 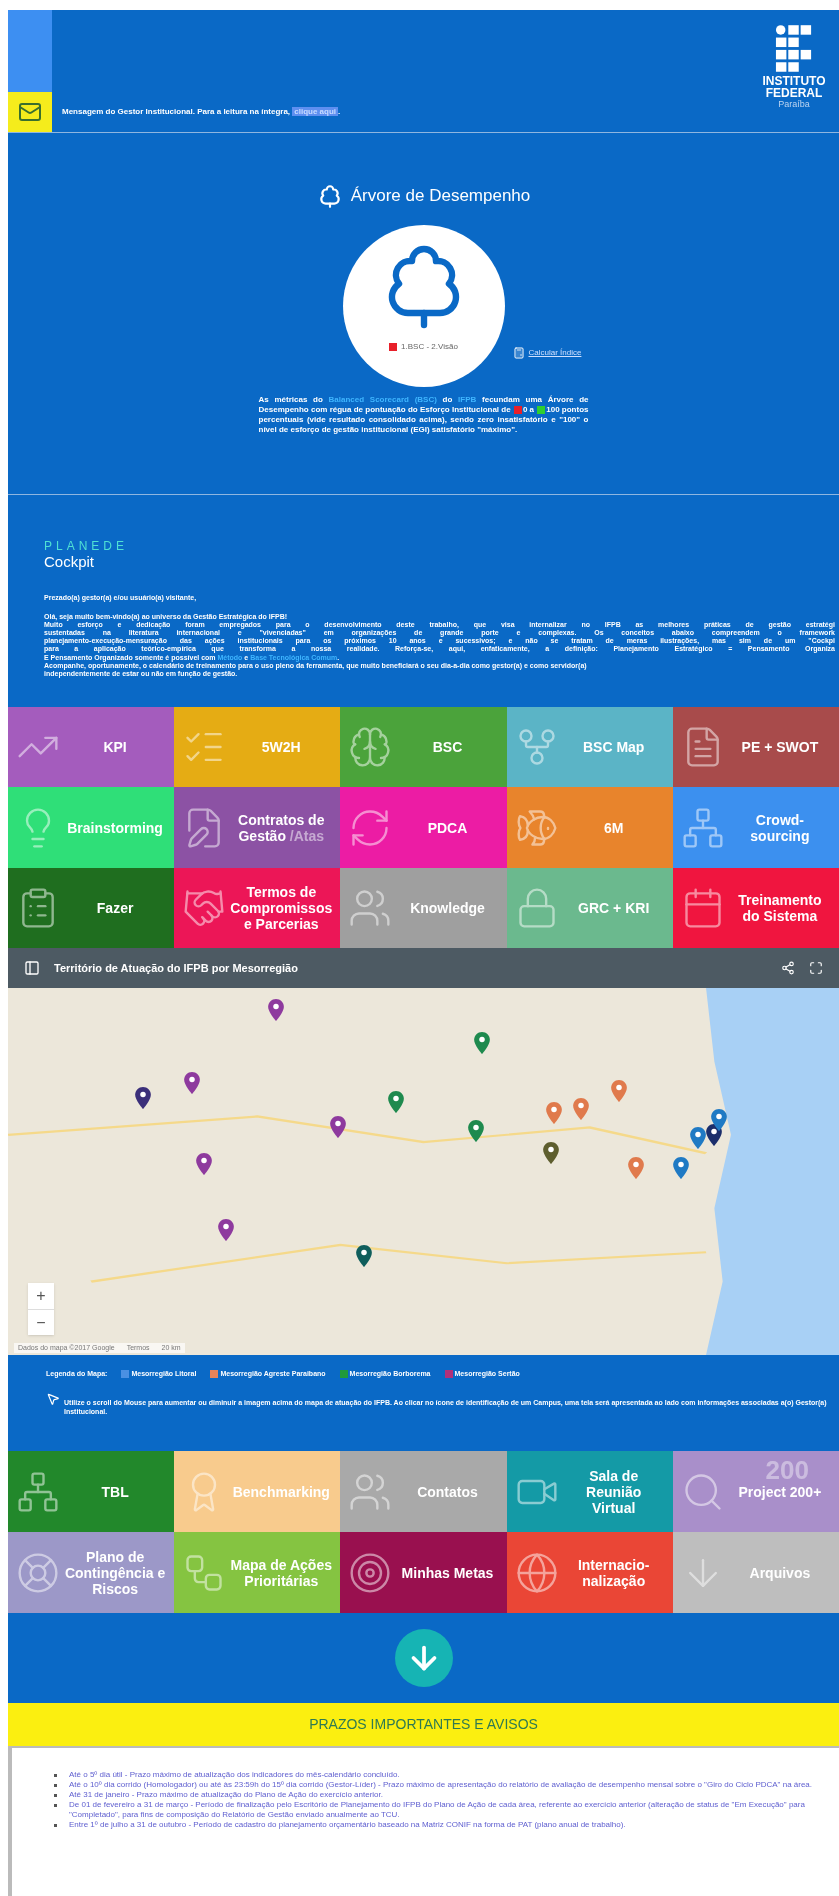 I want to click on calculate-link: Calcular Índice, so click(x=555, y=353).